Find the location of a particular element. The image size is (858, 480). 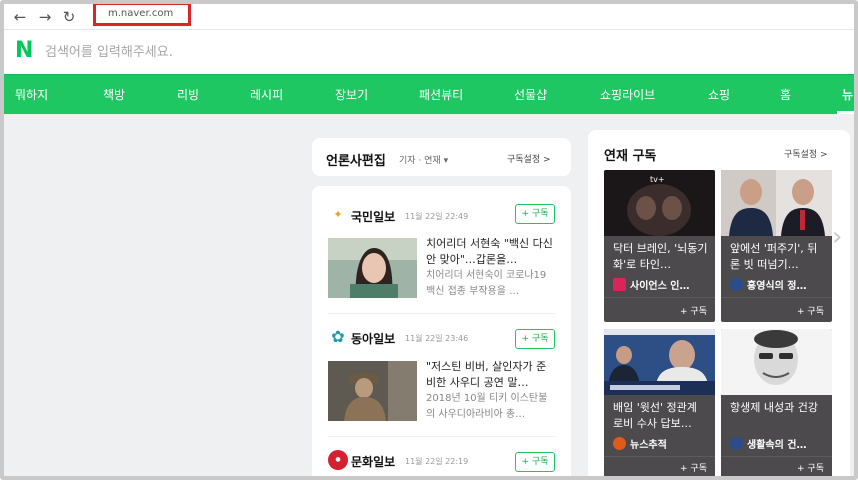

tv-show-image-icon: tv+ is located at coordinates (659, 203).